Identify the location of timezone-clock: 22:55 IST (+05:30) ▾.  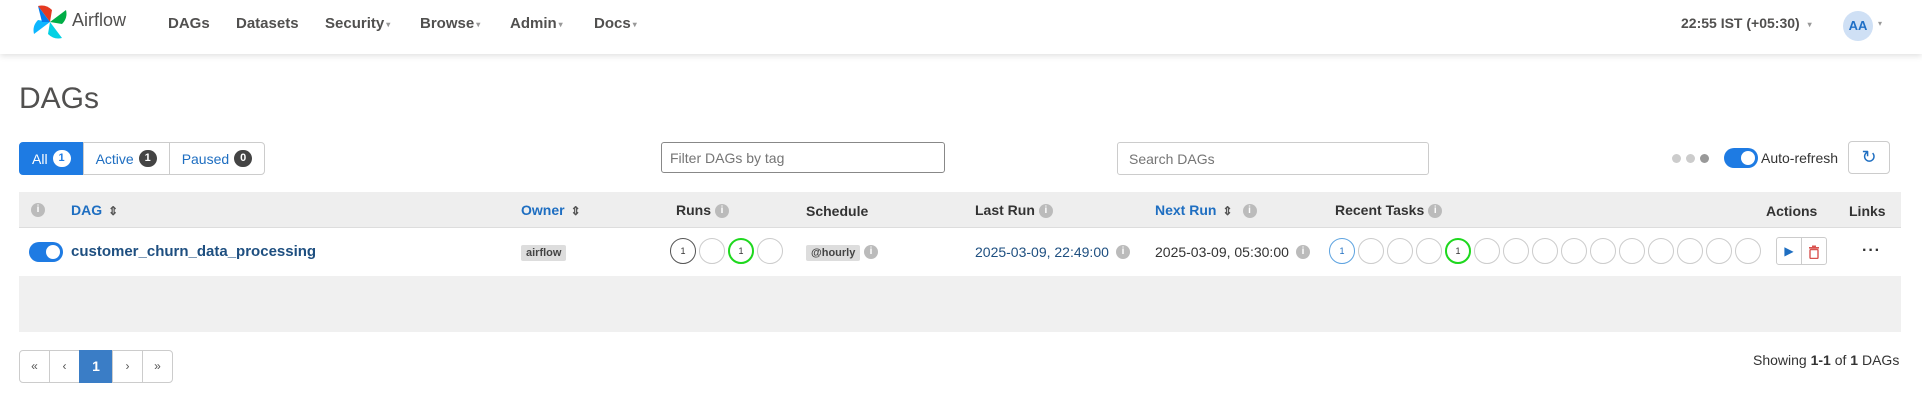
(1746, 23).